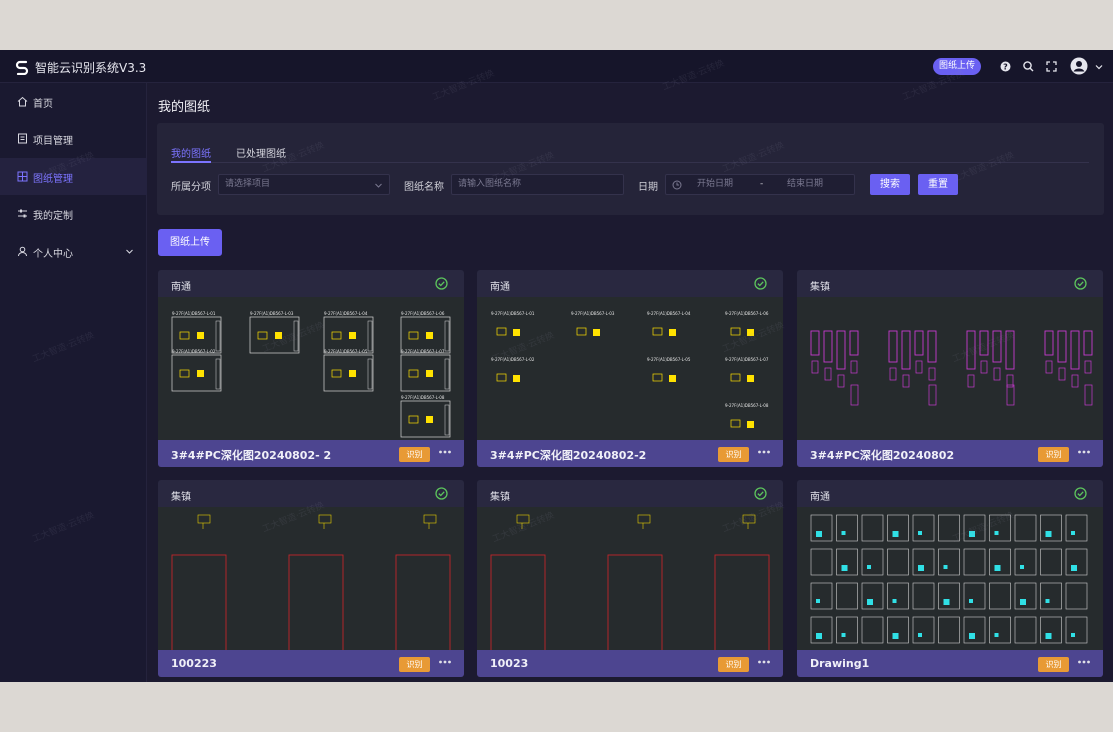 Image resolution: width=1113 pixels, height=732 pixels. Describe the element at coordinates (190, 242) in the screenshot. I see `upload-drawing-button: 图纸上传` at that location.